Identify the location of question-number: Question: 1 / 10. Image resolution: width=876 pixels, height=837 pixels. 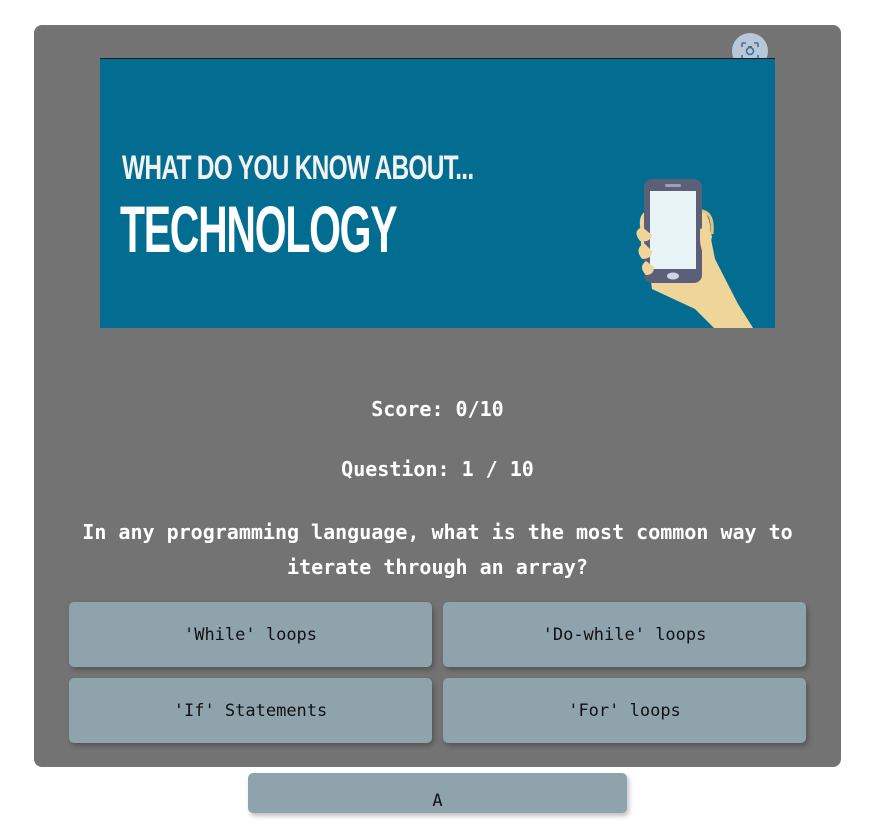
(437, 469).